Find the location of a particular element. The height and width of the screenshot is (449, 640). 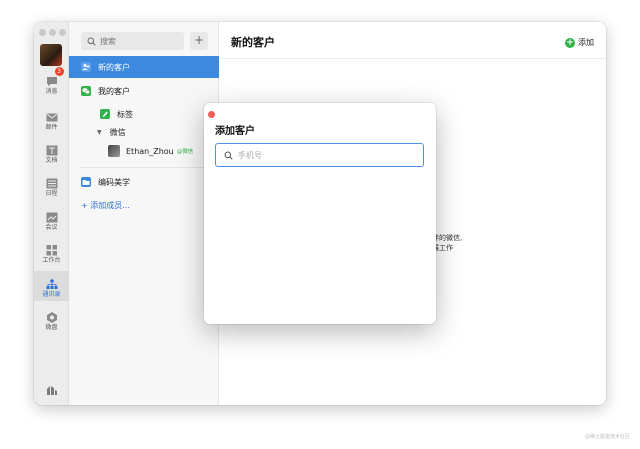

close-window-button is located at coordinates (42, 32).